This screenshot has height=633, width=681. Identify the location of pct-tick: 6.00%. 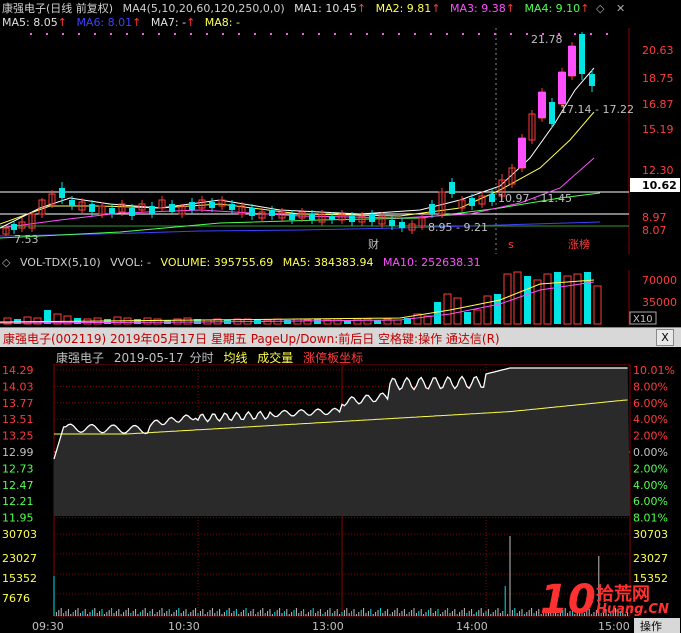
(650, 501).